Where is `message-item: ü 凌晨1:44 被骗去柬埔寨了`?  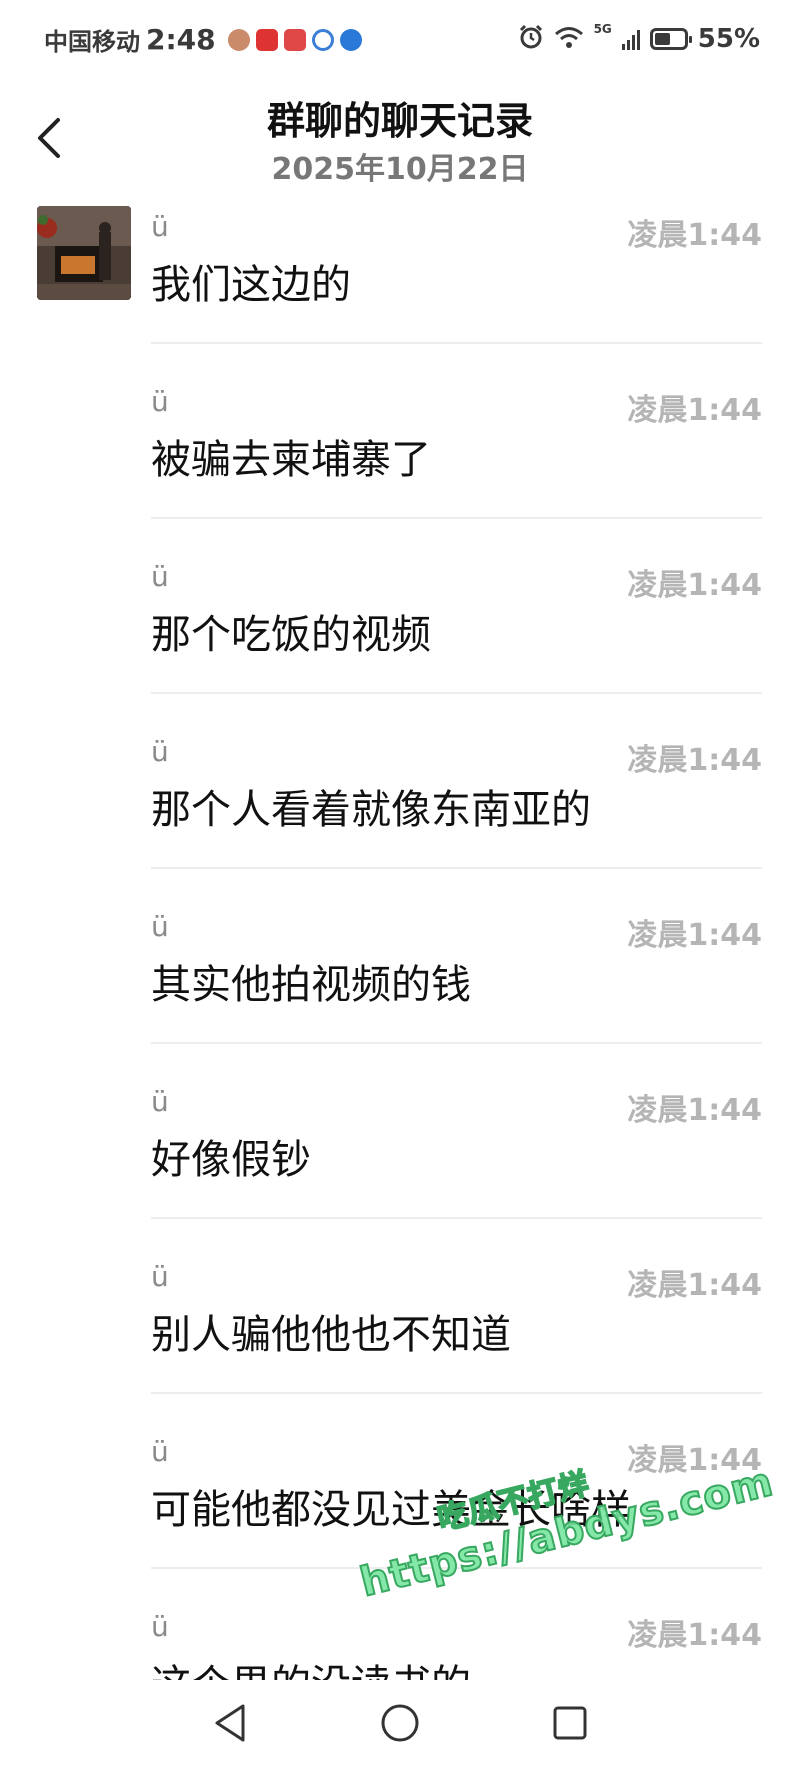 message-item: ü 凌晨1:44 被骗去柬埔寨了 is located at coordinates (400, 462).